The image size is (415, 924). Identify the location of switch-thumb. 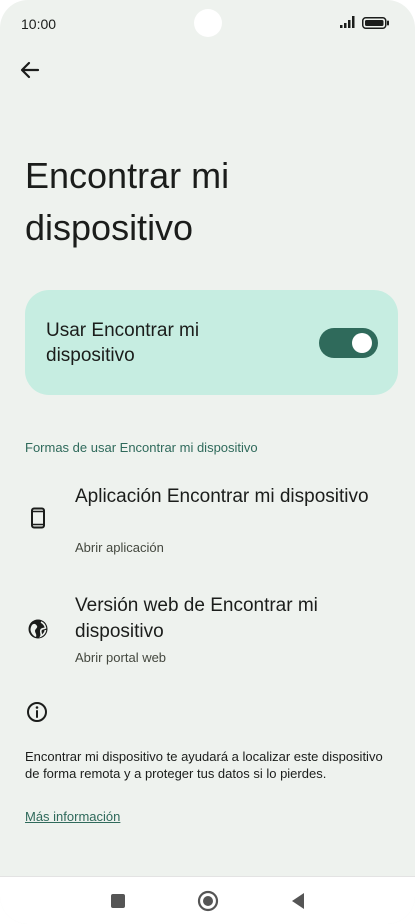
(362, 343).